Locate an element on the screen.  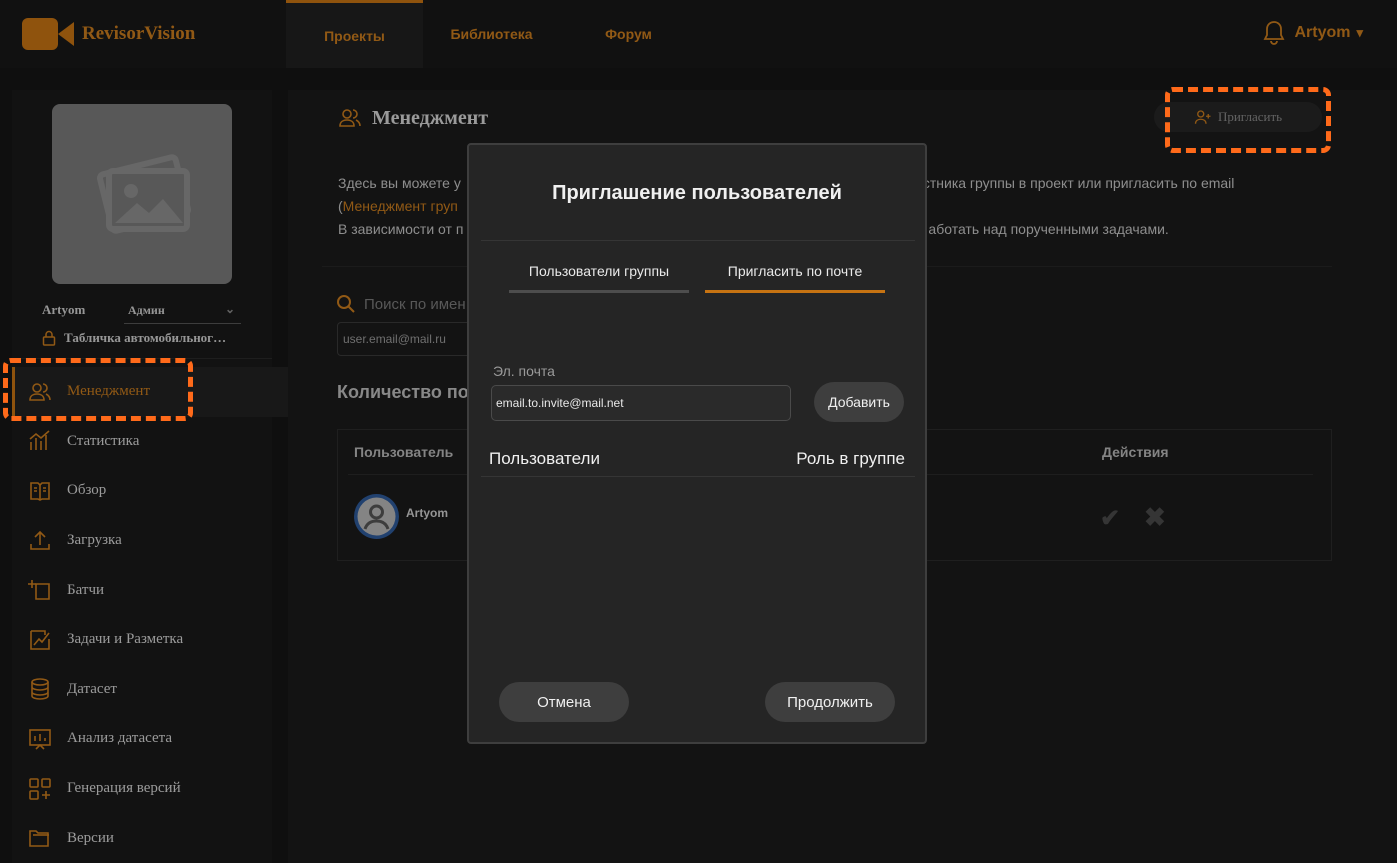
column-header-users: Пользователи is located at coordinates (544, 458).